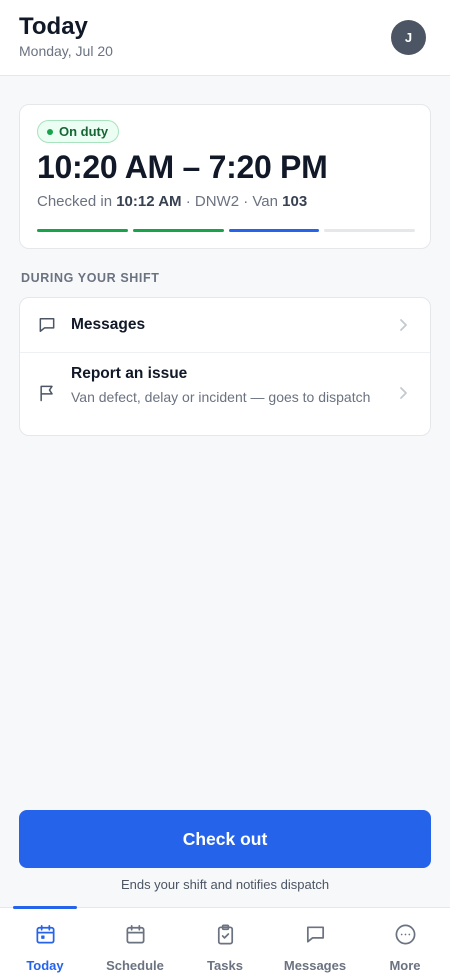 The width and height of the screenshot is (450, 974). Describe the element at coordinates (225, 325) in the screenshot. I see `messages-row: Messages` at that location.